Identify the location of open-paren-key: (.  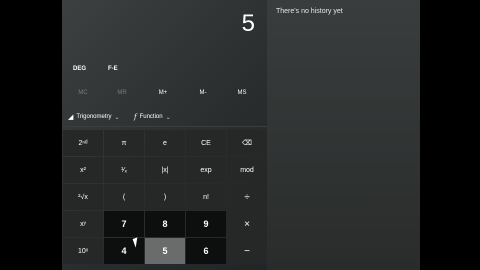
(124, 197).